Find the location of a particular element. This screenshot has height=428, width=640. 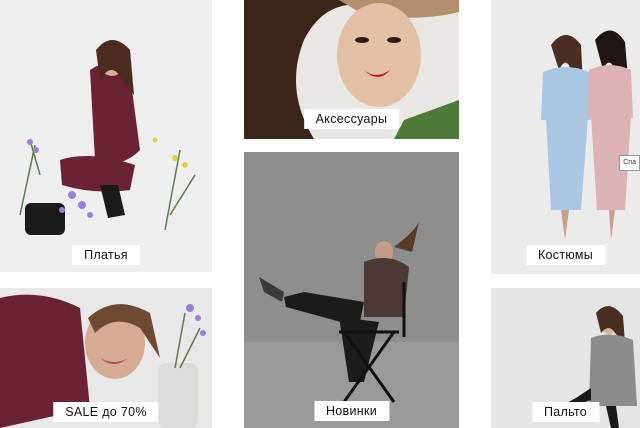

category-label-sale: SALE до 70% is located at coordinates (106, 412).